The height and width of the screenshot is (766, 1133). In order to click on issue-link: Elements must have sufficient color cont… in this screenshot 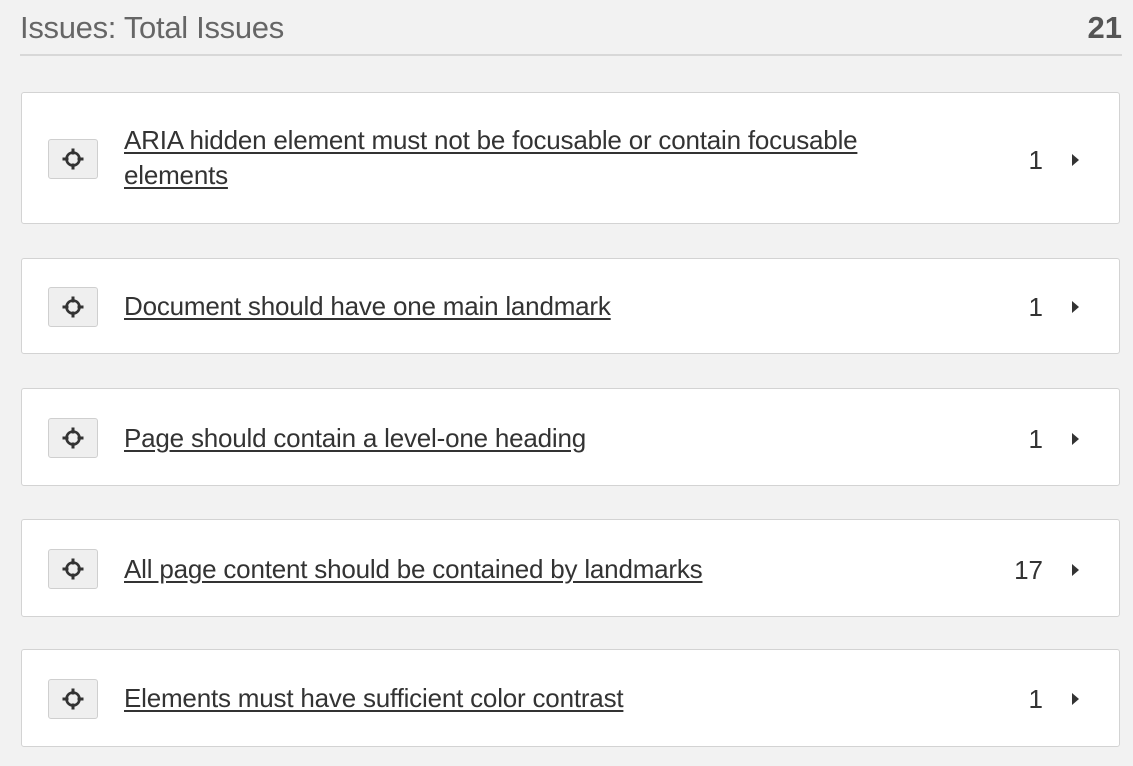, I will do `click(529, 698)`.